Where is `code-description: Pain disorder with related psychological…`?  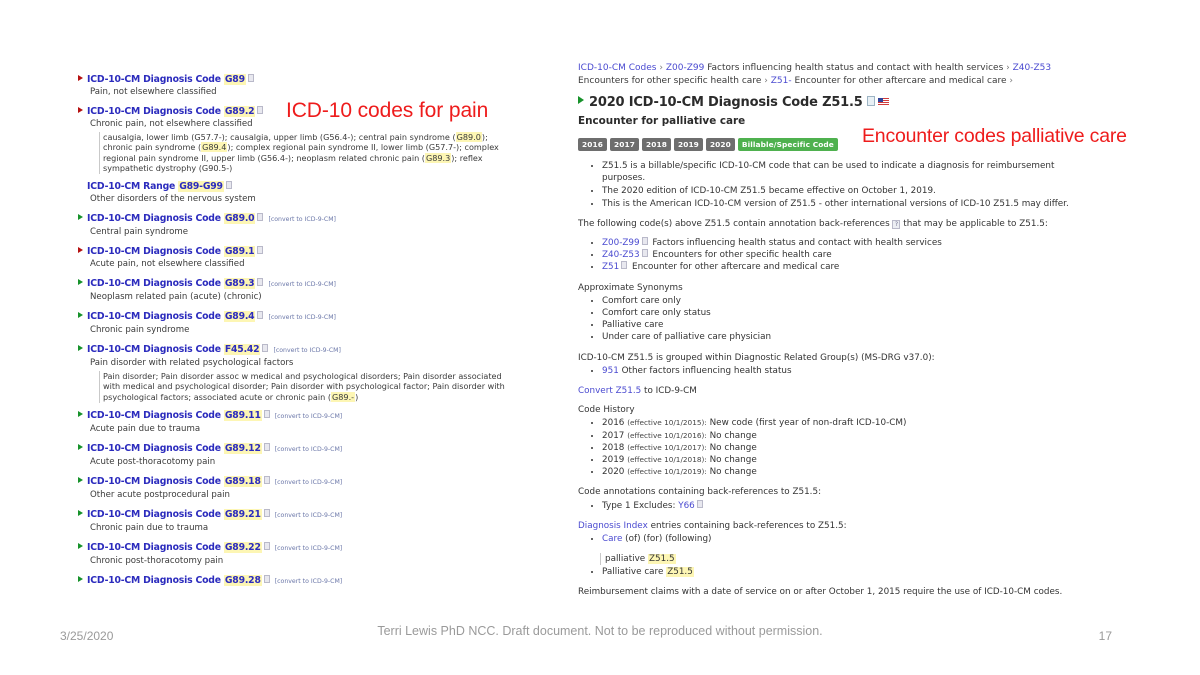 code-description: Pain disorder with related psychological… is located at coordinates (192, 363).